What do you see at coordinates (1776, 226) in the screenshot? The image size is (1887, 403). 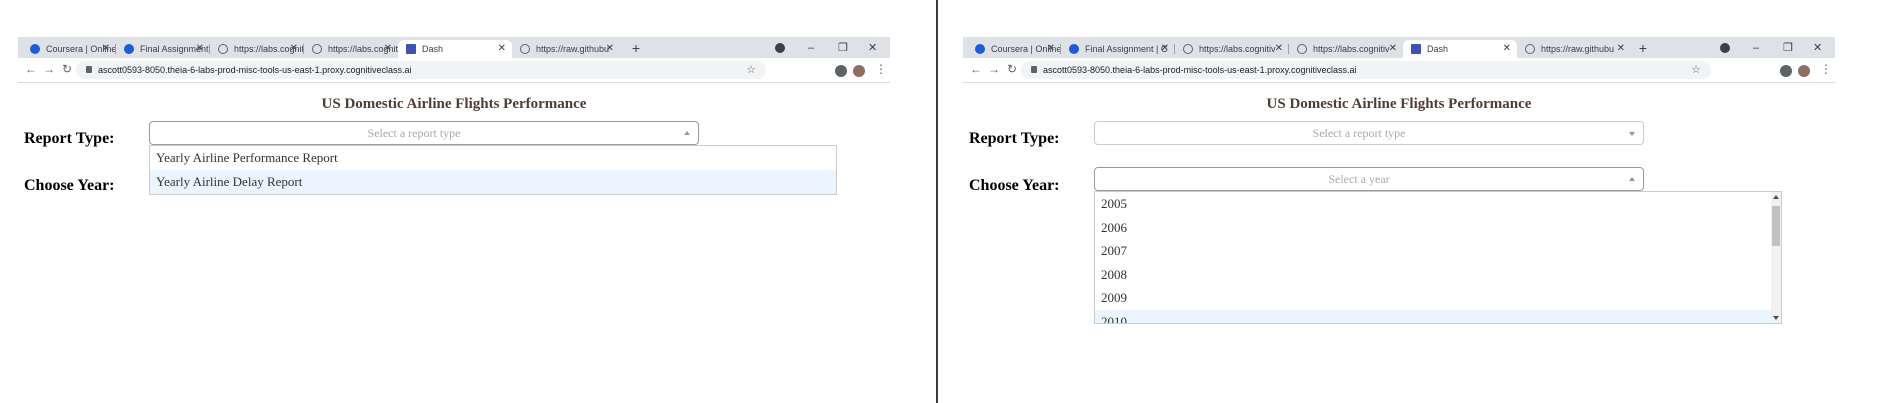 I see `scroll-thumb` at bounding box center [1776, 226].